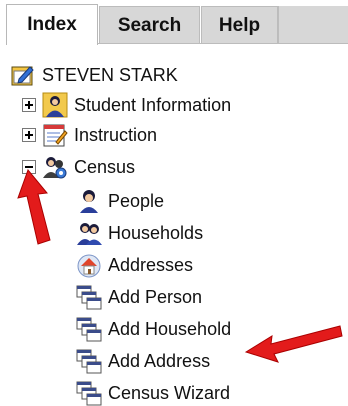 This screenshot has height=406, width=348. What do you see at coordinates (170, 328) in the screenshot?
I see `tree-item-label: Add Household` at bounding box center [170, 328].